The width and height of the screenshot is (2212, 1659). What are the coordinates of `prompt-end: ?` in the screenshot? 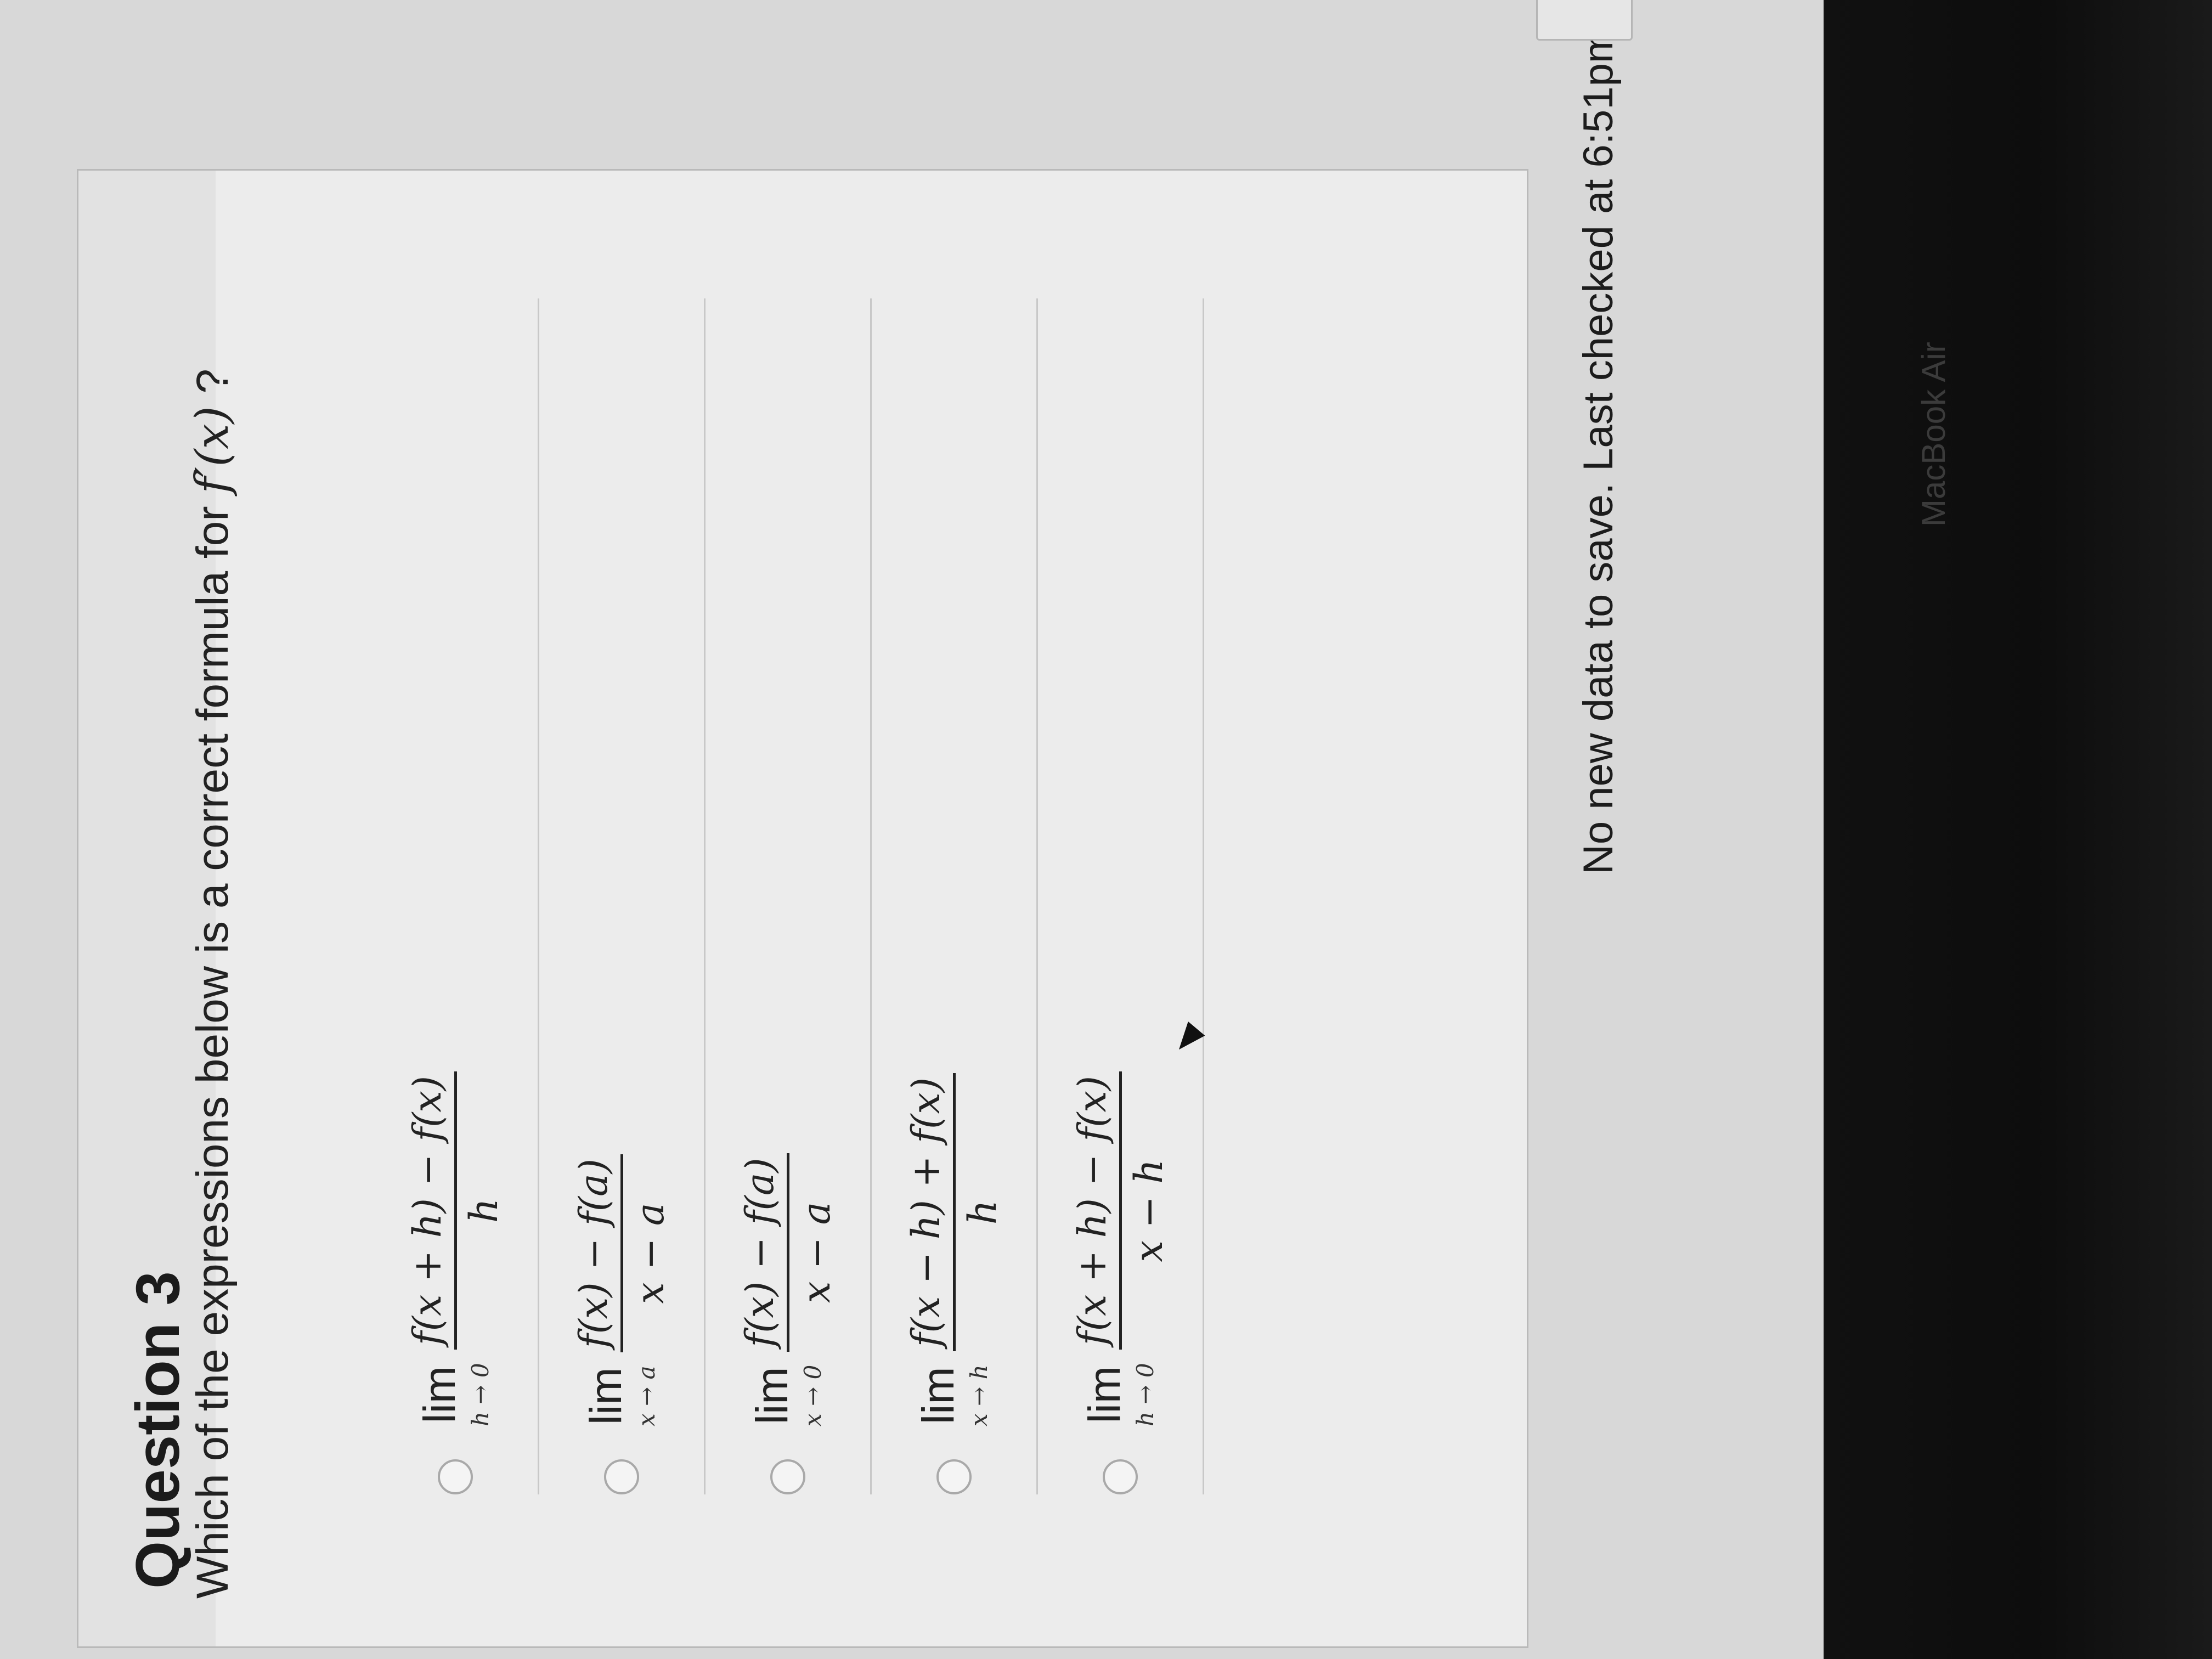 It's located at (213, 388).